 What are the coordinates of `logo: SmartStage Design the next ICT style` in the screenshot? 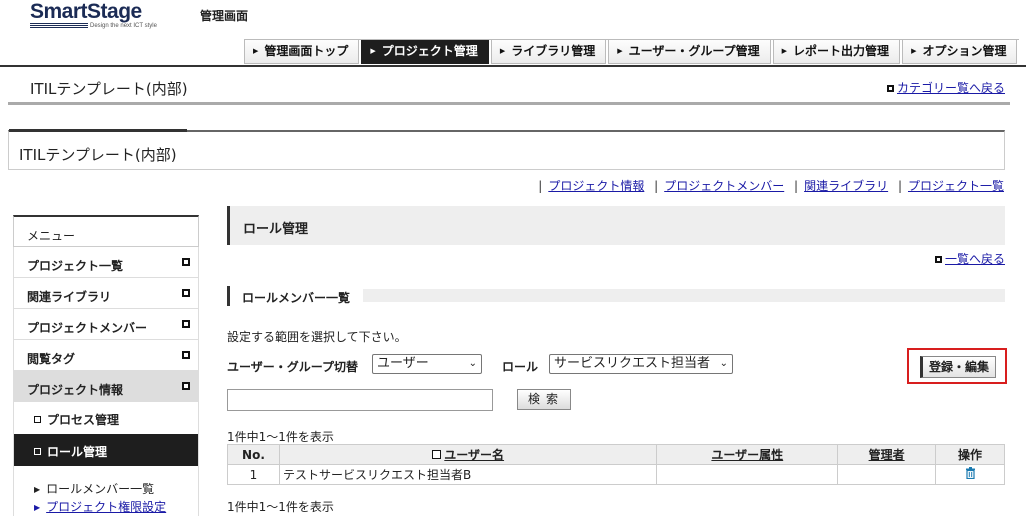 It's located at (105, 17).